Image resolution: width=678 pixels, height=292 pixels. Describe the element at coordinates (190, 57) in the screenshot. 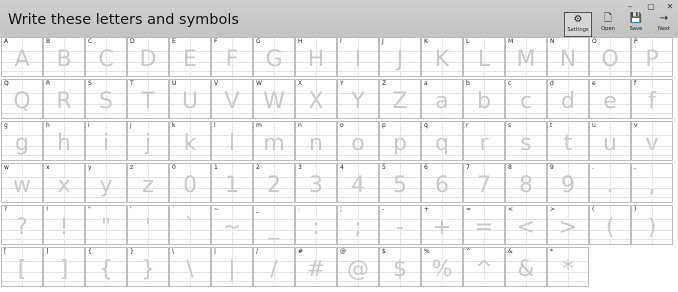

I see `writing-cell: EE` at that location.